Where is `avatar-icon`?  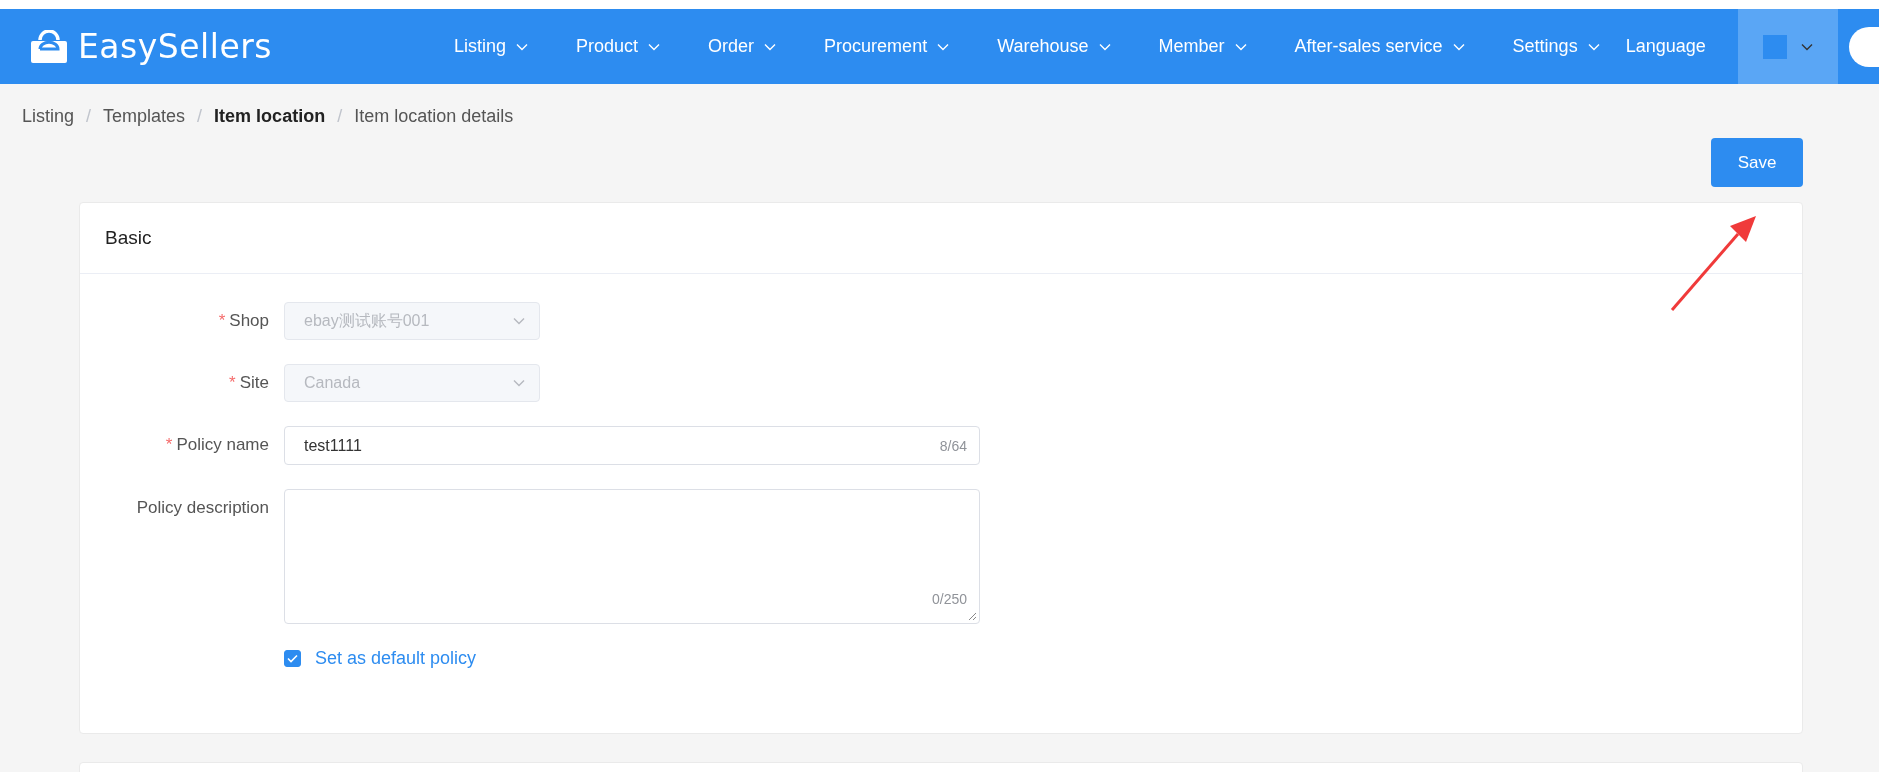 avatar-icon is located at coordinates (1864, 46).